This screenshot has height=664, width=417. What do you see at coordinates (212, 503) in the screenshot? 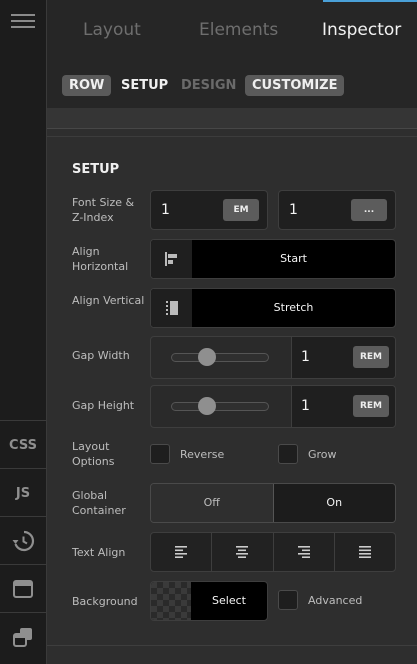
I see `global-container-off: Off` at bounding box center [212, 503].